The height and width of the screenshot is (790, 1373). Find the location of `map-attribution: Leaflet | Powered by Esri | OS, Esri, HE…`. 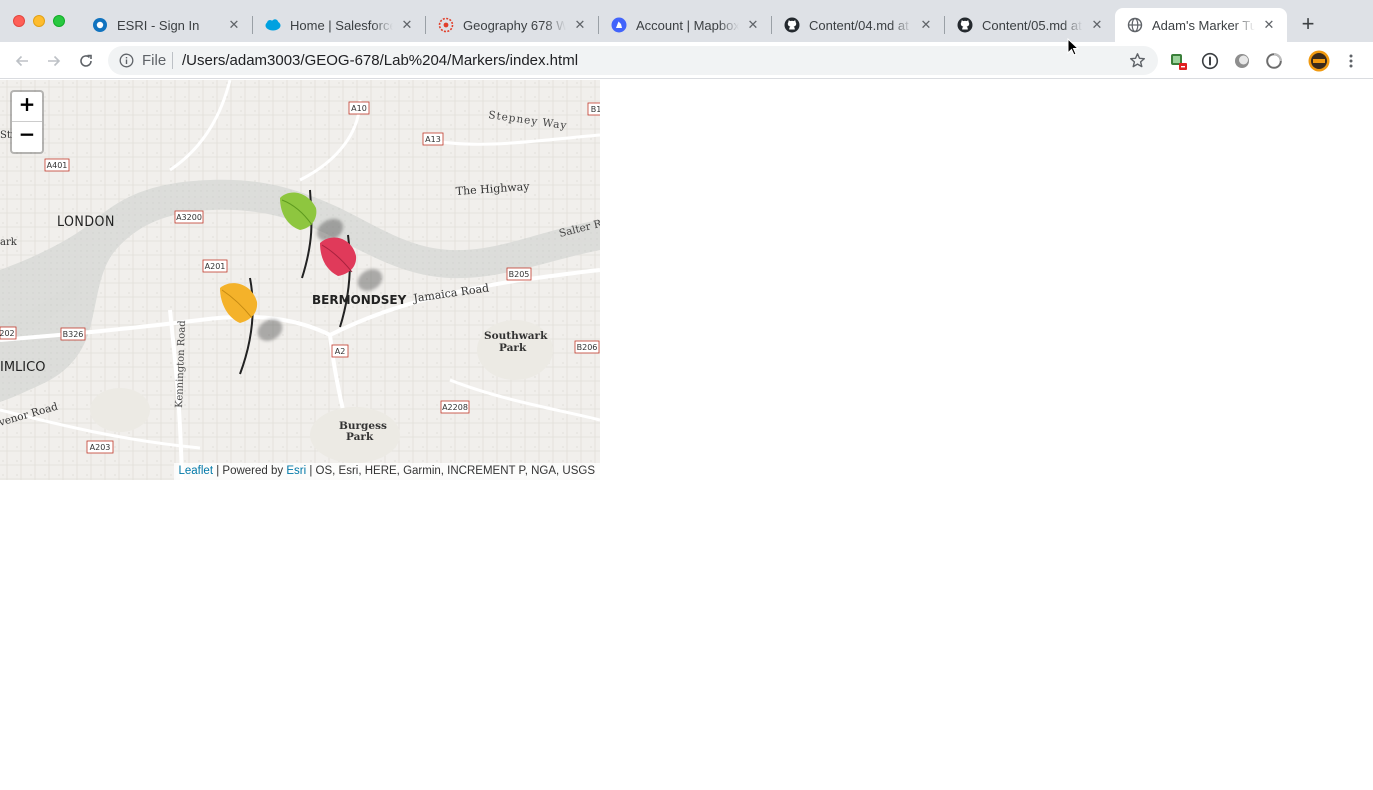

map-attribution: Leaflet | Powered by Esri | OS, Esri, HE… is located at coordinates (386, 471).